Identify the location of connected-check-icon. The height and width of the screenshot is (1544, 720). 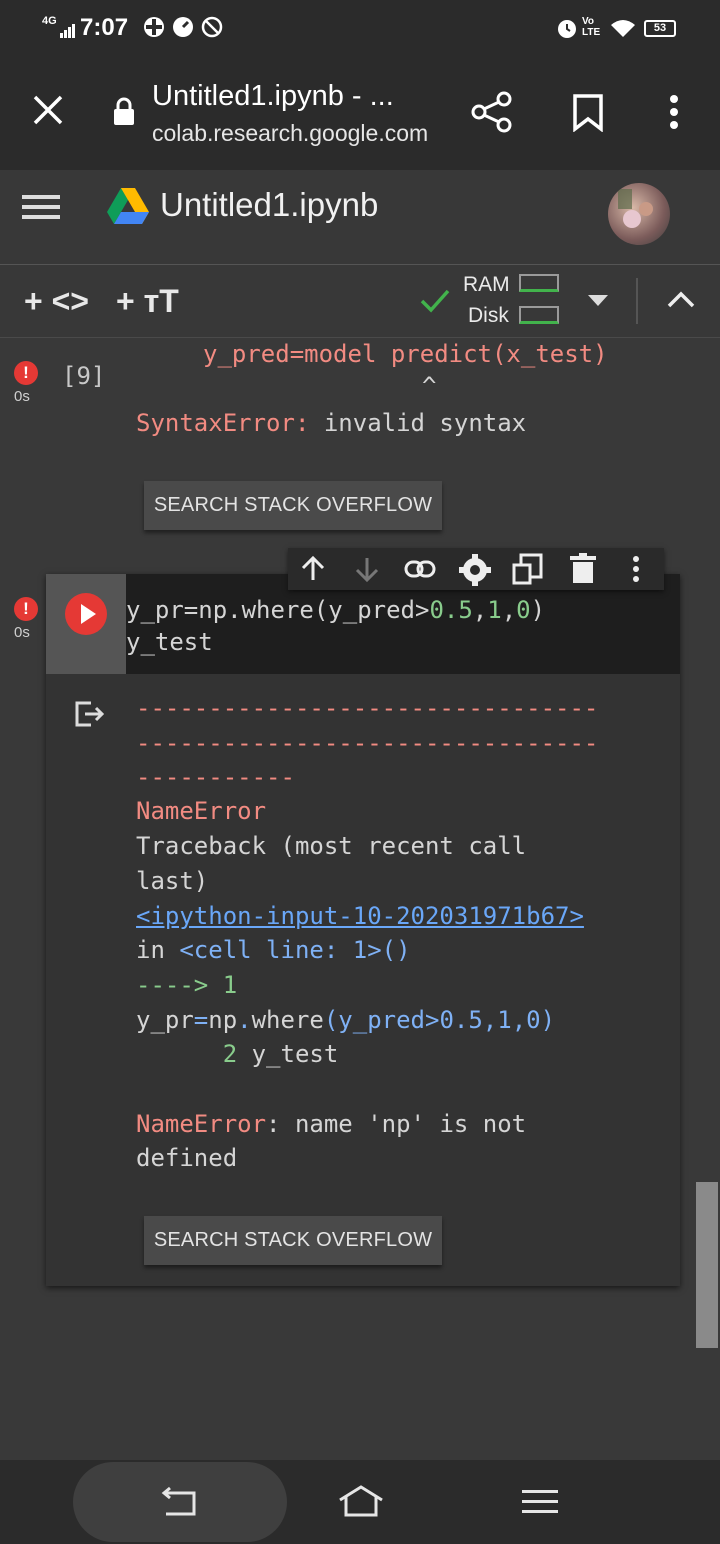
(435, 303).